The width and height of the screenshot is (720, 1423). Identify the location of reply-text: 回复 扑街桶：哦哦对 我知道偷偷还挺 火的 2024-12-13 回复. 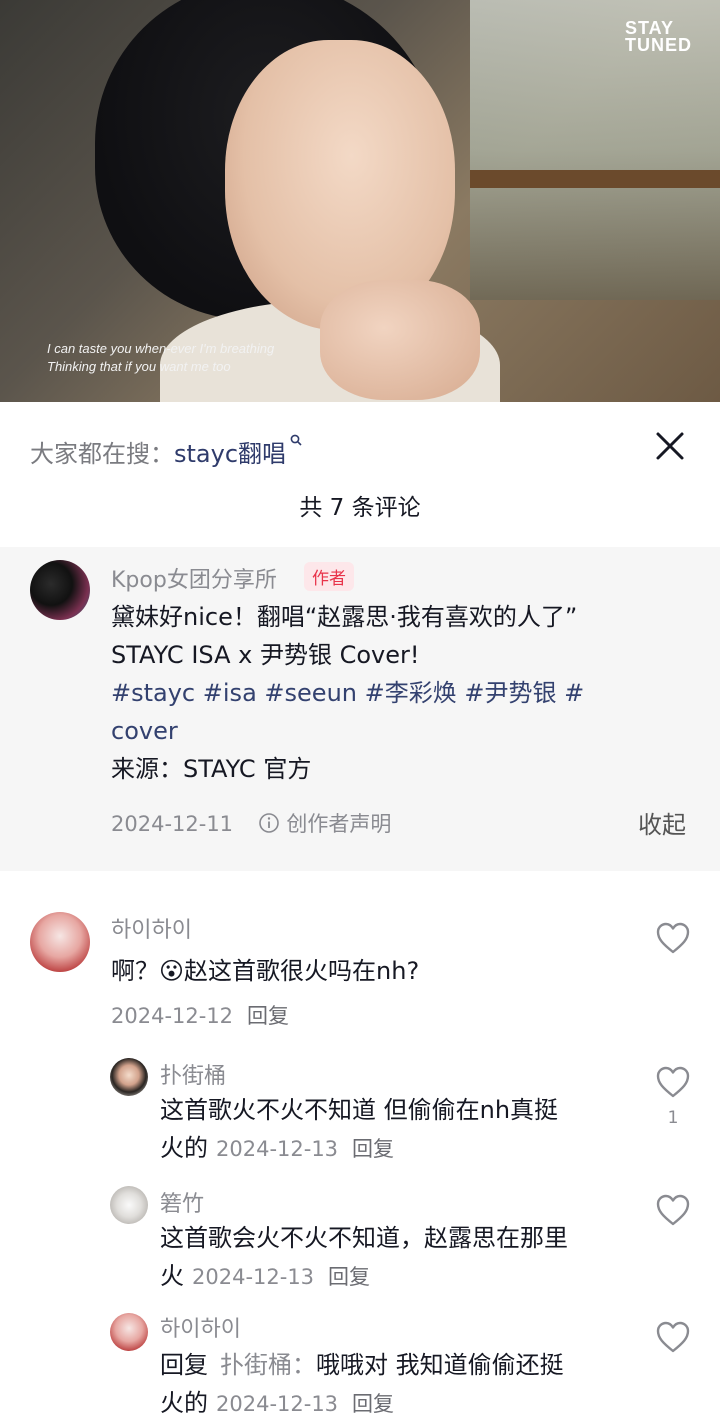
(362, 1384).